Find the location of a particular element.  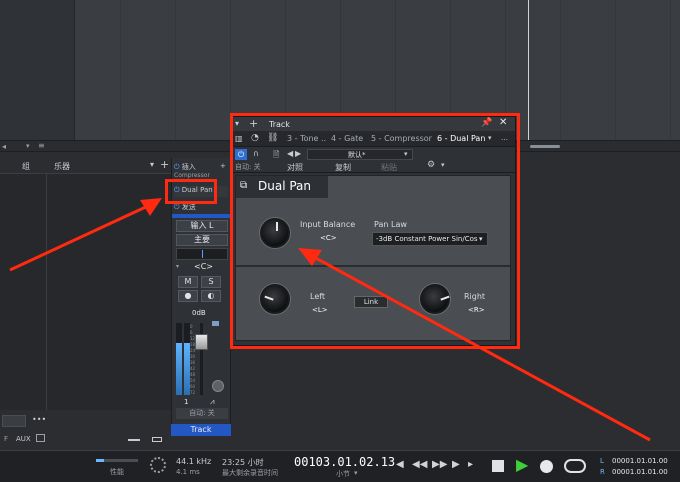

play-button: ▶ is located at coordinates (522, 464).